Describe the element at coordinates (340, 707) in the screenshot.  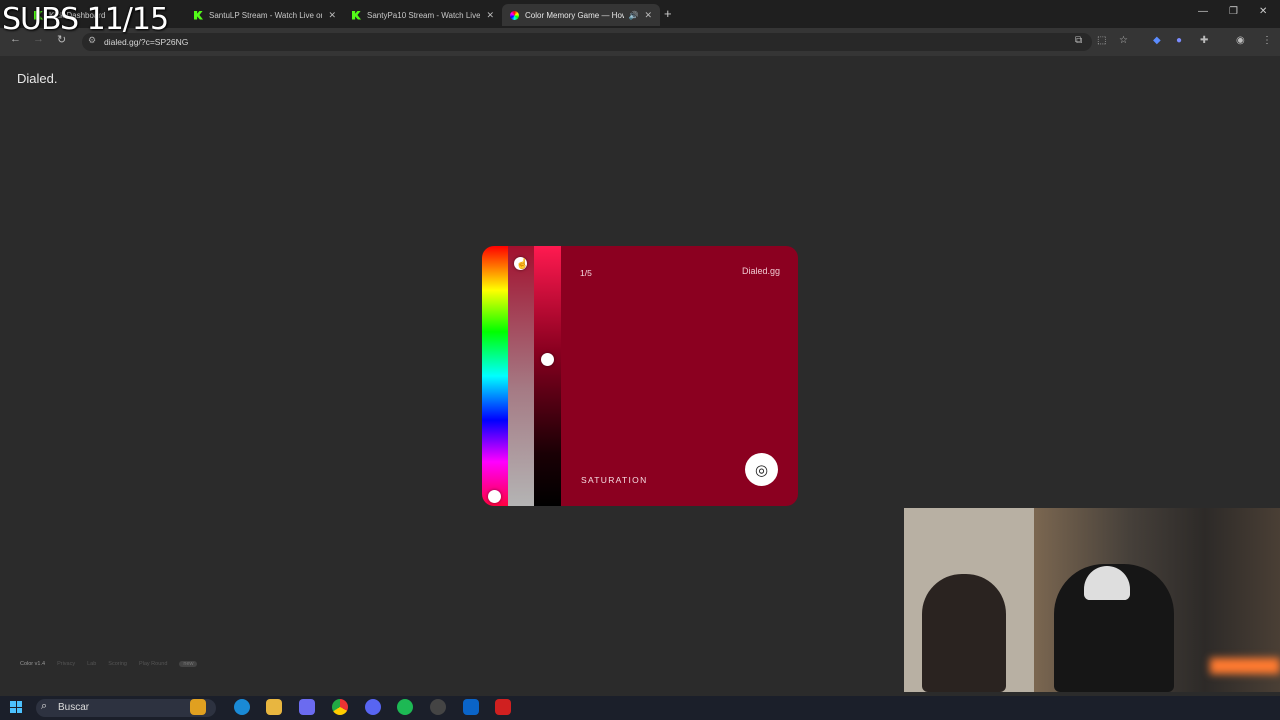
I see `chrome-icon` at that location.